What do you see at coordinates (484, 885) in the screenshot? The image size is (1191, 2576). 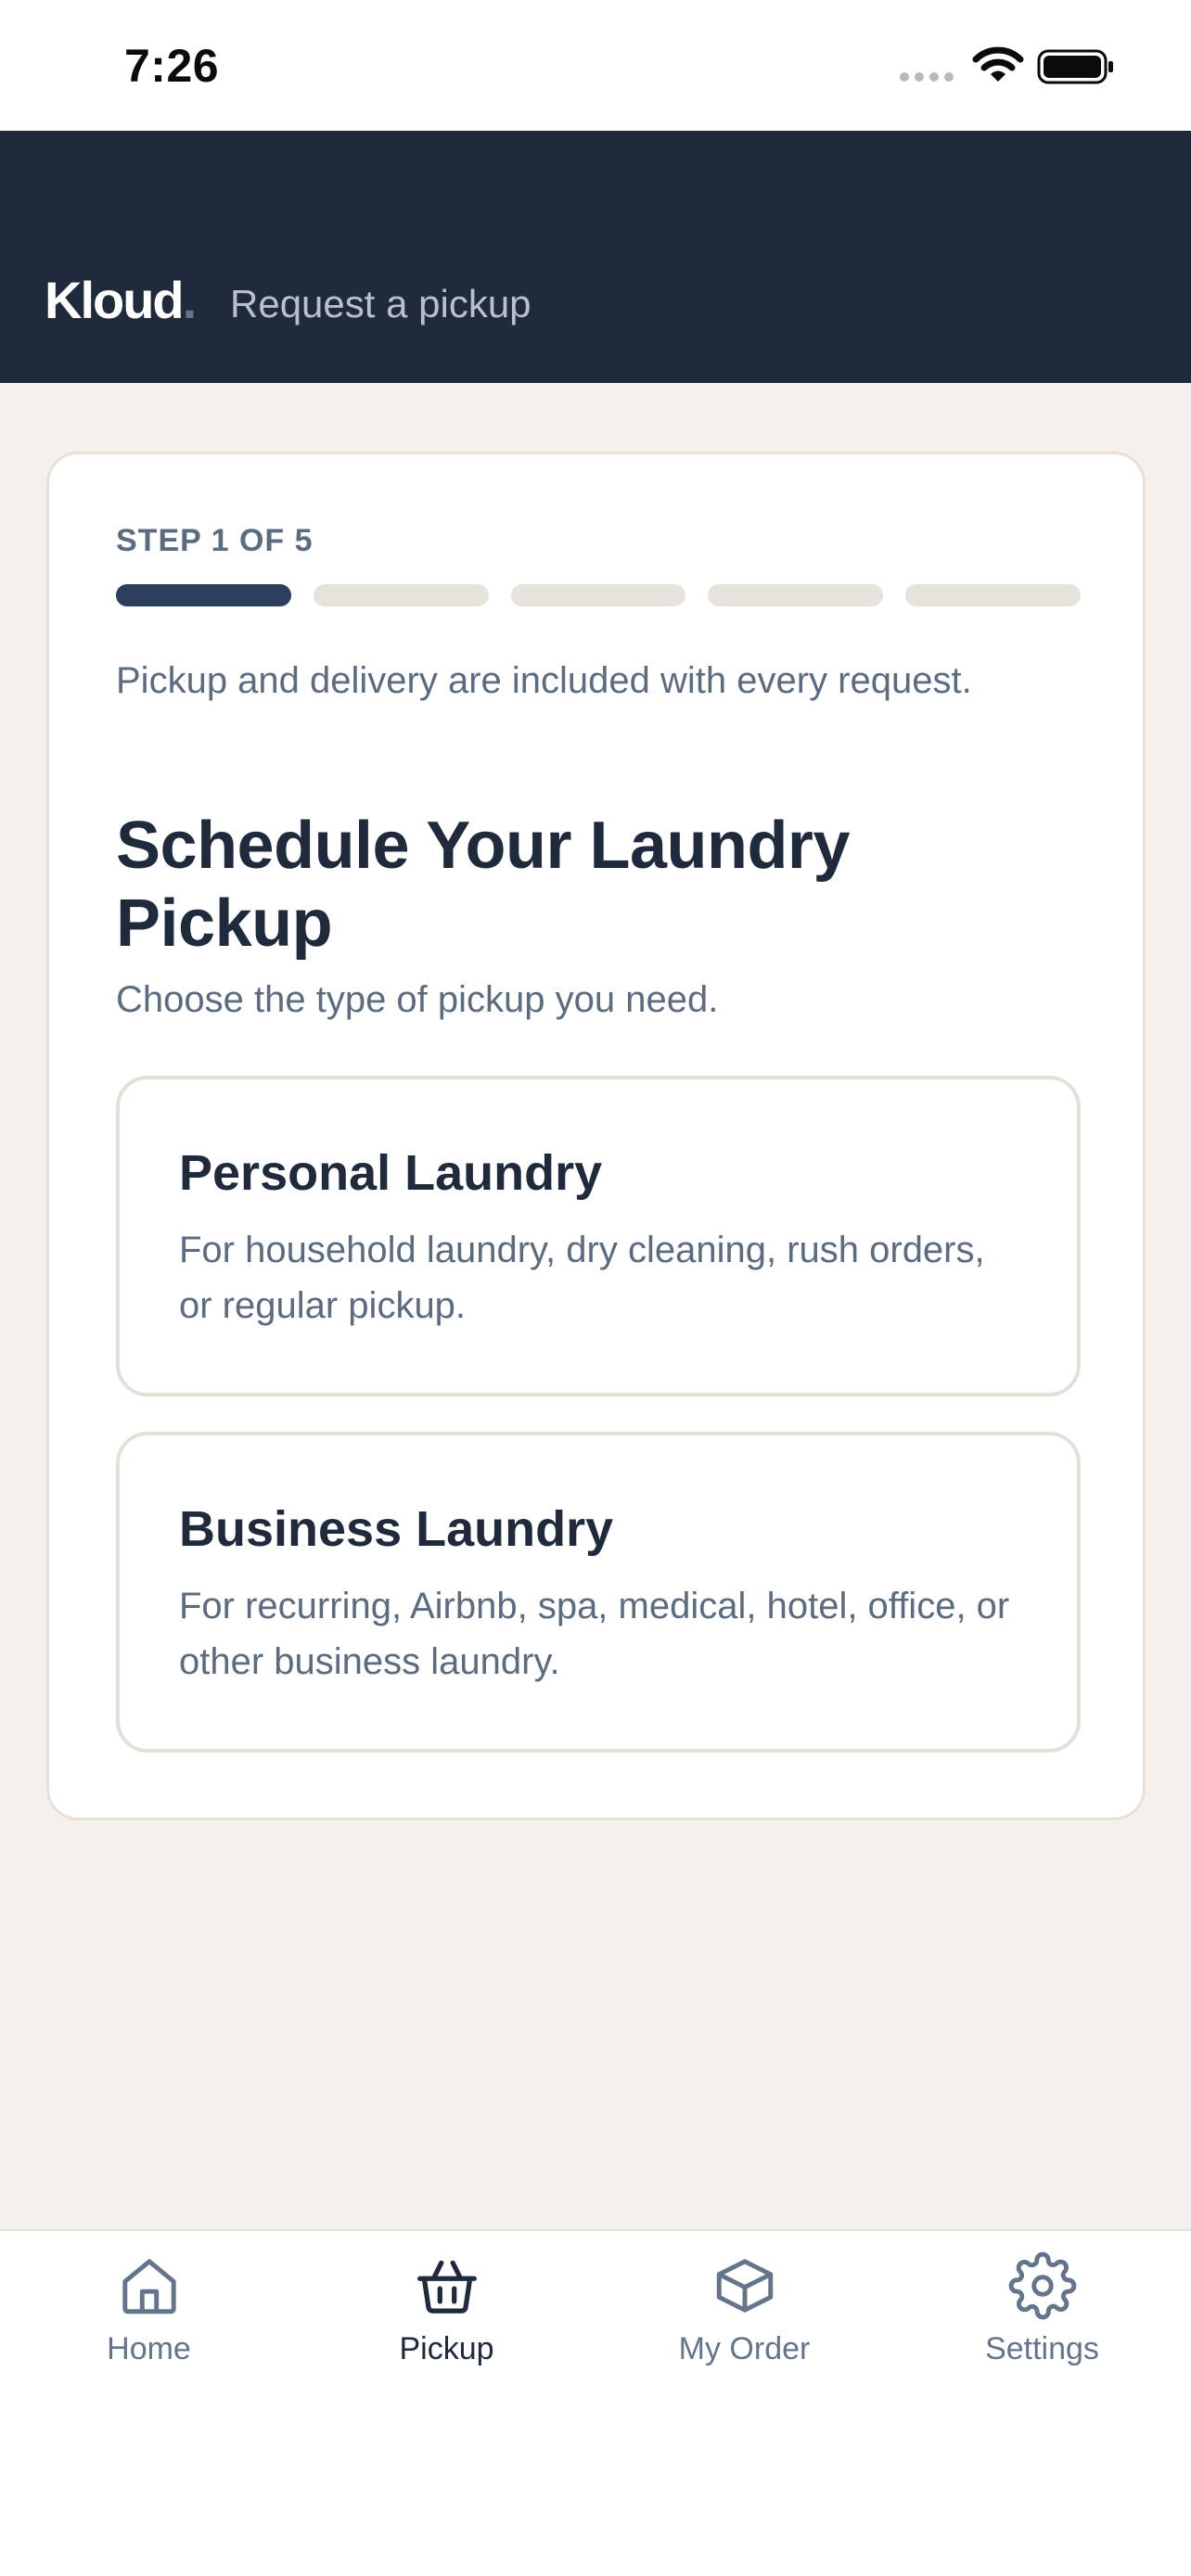 I see `page-title: Schedule Your Laundry Pickup` at bounding box center [484, 885].